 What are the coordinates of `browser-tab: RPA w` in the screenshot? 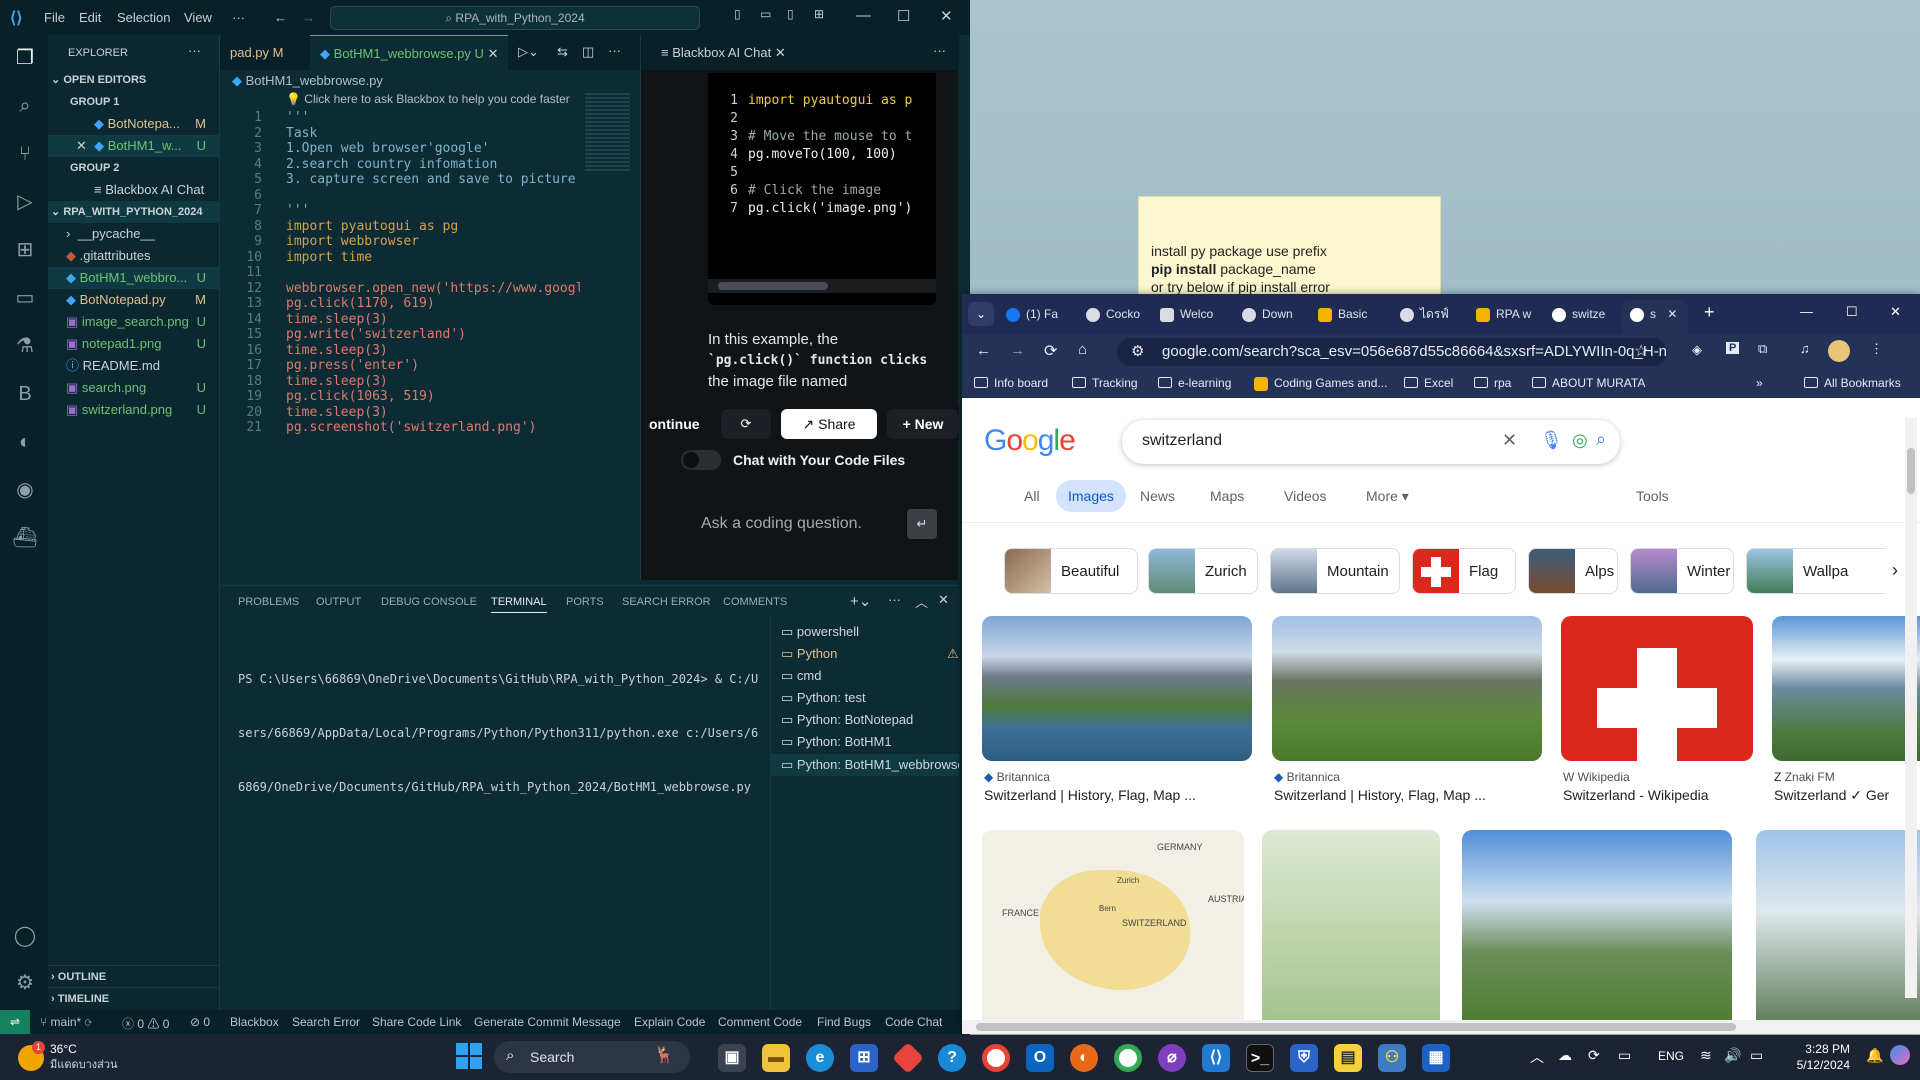 It's located at (1507, 314).